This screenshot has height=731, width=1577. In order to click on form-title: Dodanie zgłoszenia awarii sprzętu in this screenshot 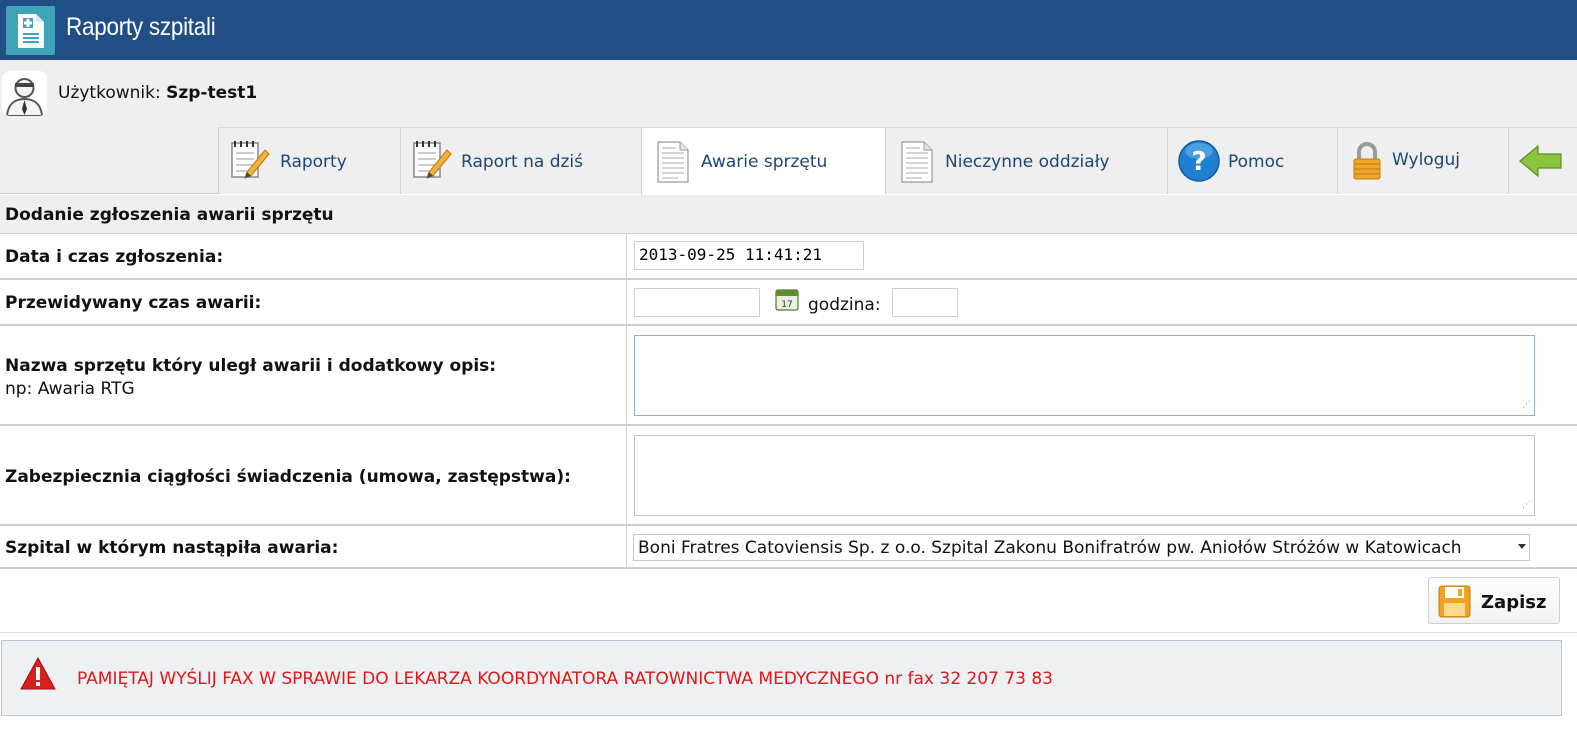, I will do `click(169, 215)`.